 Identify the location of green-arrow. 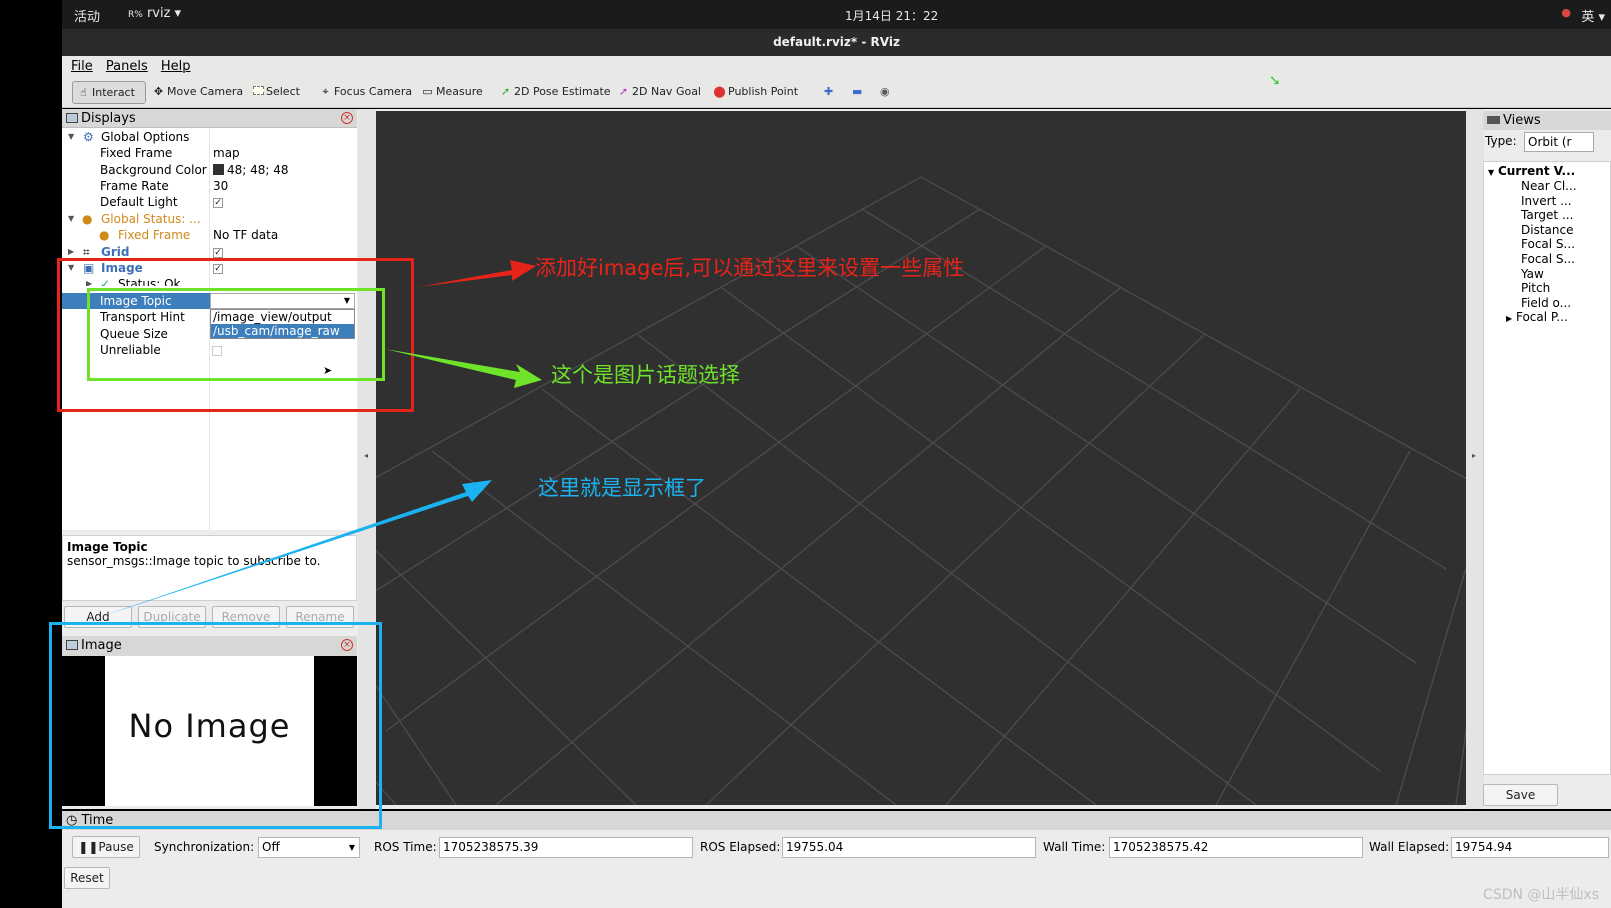
(463, 368).